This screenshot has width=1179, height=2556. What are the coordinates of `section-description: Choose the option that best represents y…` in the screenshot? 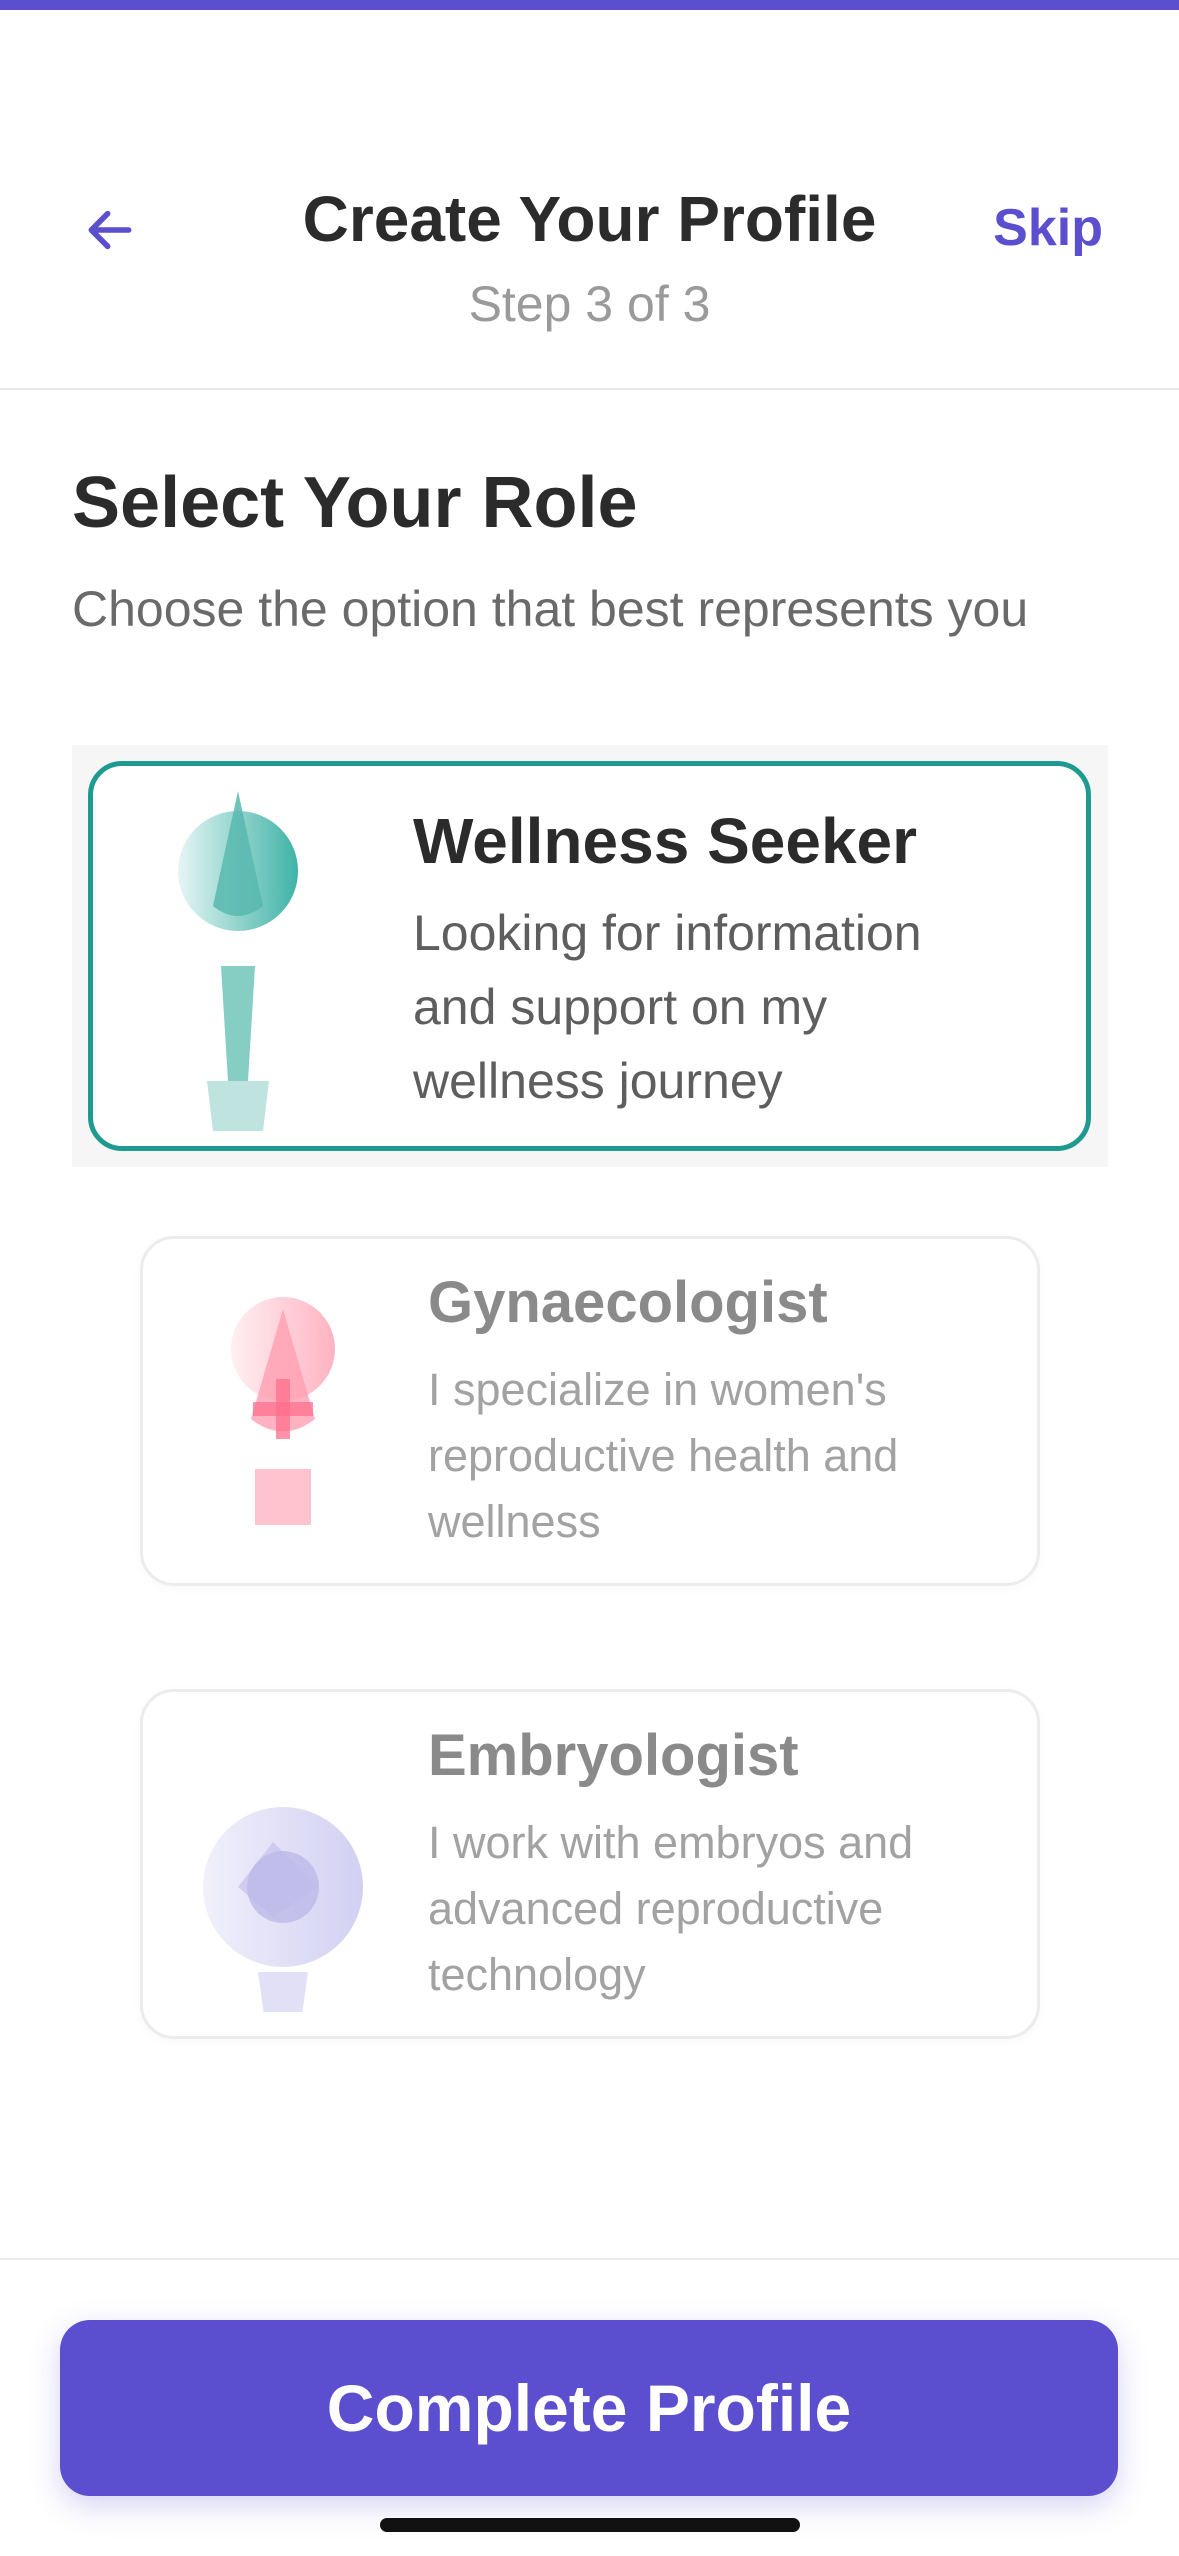 It's located at (550, 609).